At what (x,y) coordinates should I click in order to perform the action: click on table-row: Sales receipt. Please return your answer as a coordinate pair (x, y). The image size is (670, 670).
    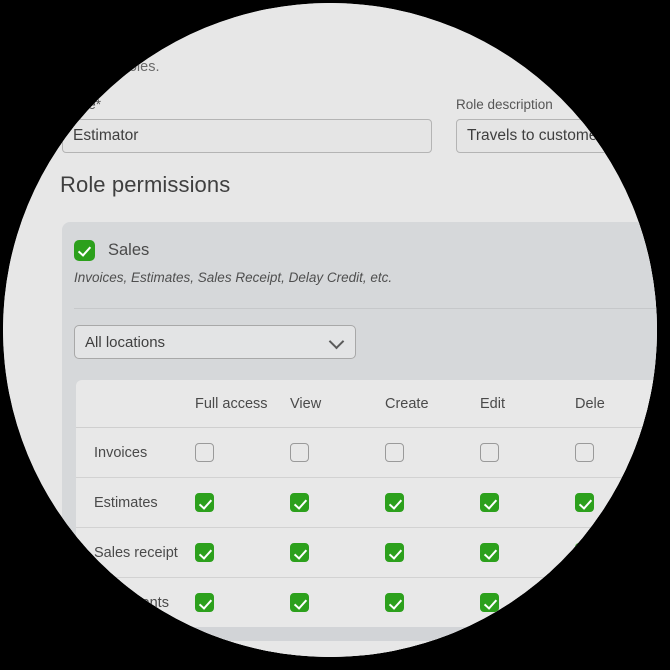
    Looking at the image, I should click on (366, 553).